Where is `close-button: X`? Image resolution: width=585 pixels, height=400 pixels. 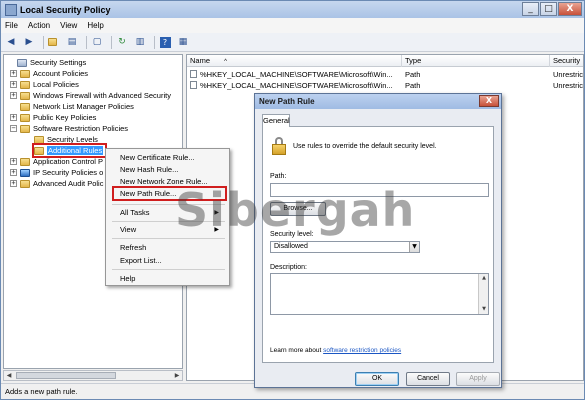 close-button: X is located at coordinates (570, 9).